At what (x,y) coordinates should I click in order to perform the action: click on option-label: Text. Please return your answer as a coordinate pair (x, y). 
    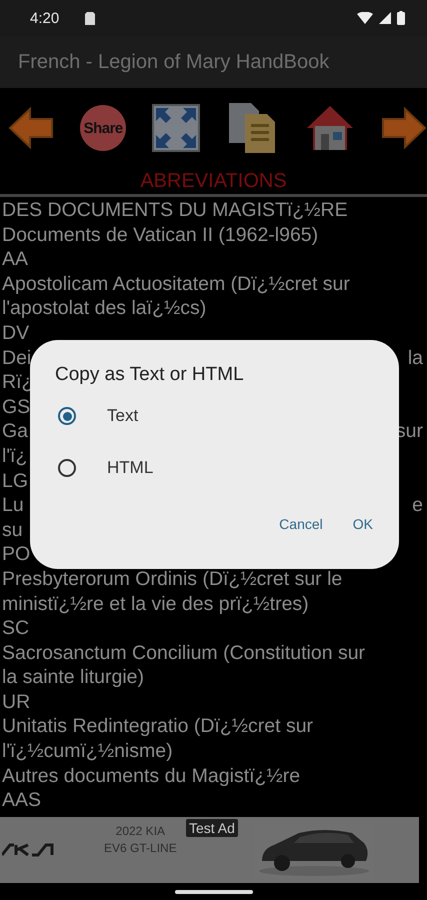
    Looking at the image, I should click on (122, 416).